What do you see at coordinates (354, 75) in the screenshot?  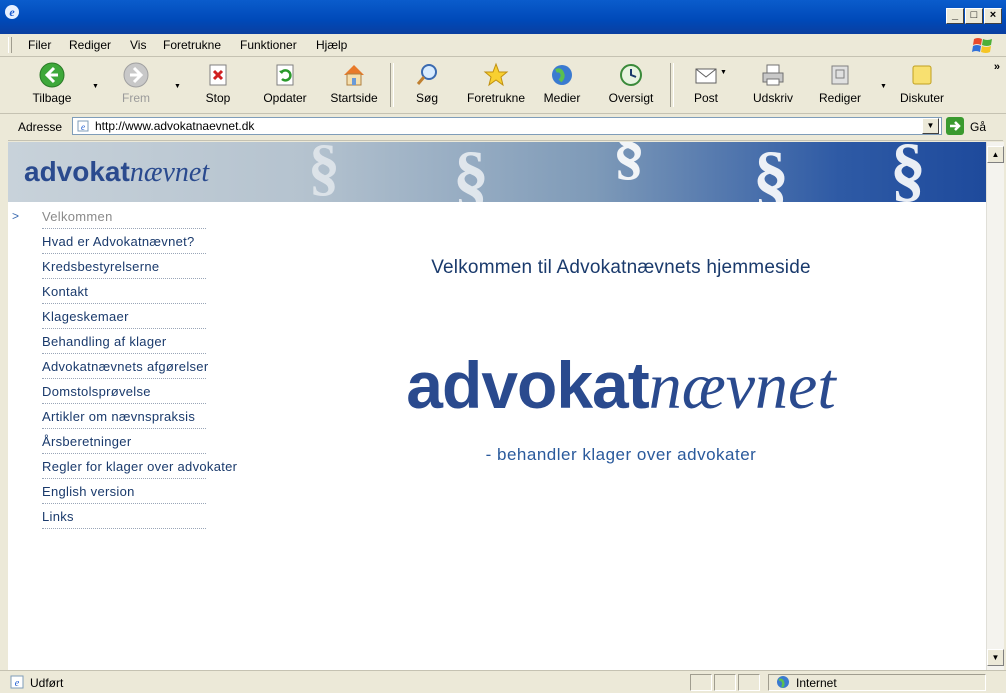 I see `home-icon` at bounding box center [354, 75].